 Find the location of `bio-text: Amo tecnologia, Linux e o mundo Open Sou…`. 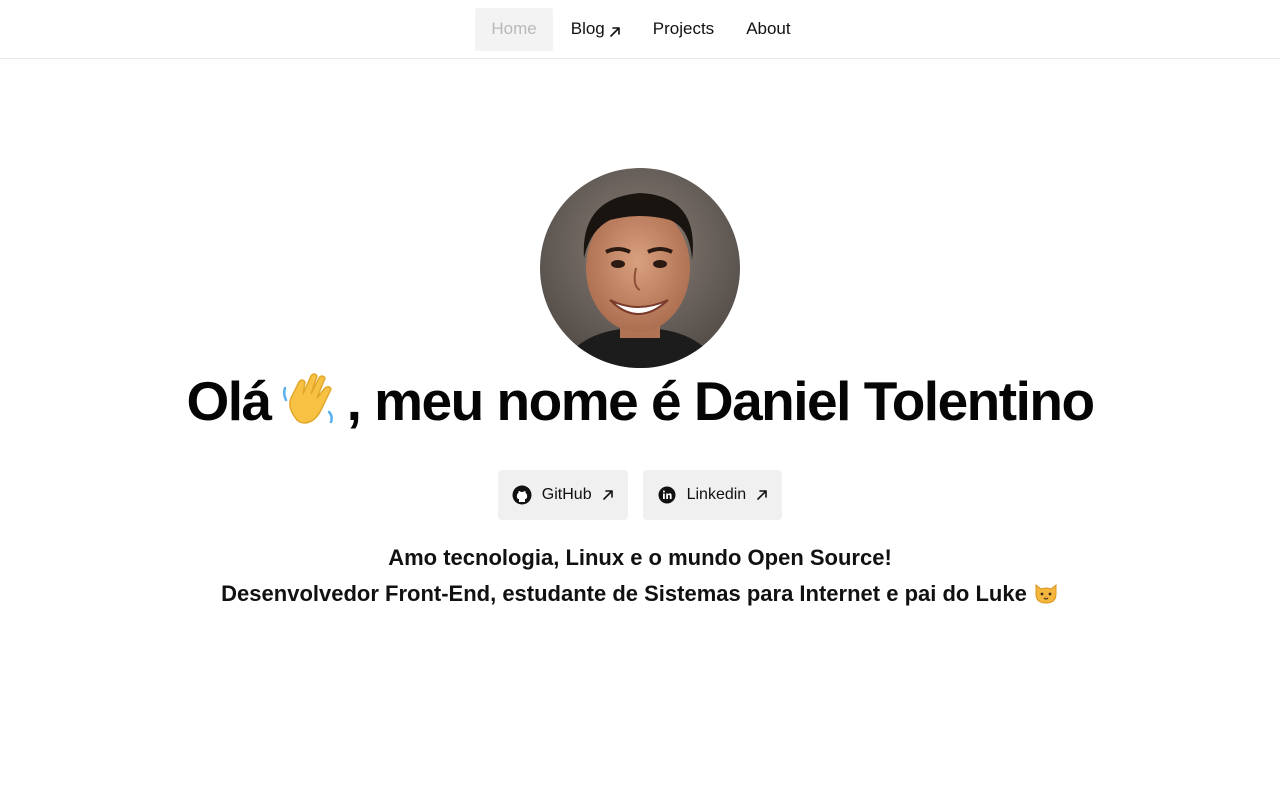

bio-text: Amo tecnologia, Linux e o mundo Open Sou… is located at coordinates (640, 576).